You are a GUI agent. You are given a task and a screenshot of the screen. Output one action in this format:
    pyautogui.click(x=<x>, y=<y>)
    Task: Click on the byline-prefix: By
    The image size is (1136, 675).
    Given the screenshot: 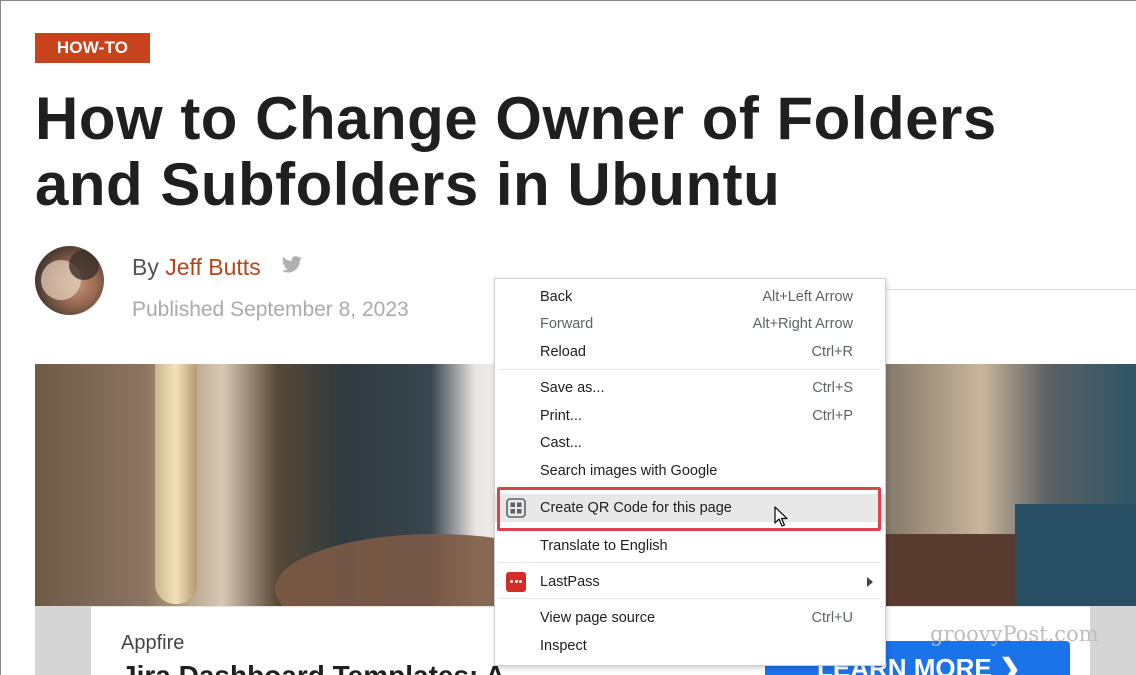 What is the action you would take?
    pyautogui.click(x=145, y=267)
    